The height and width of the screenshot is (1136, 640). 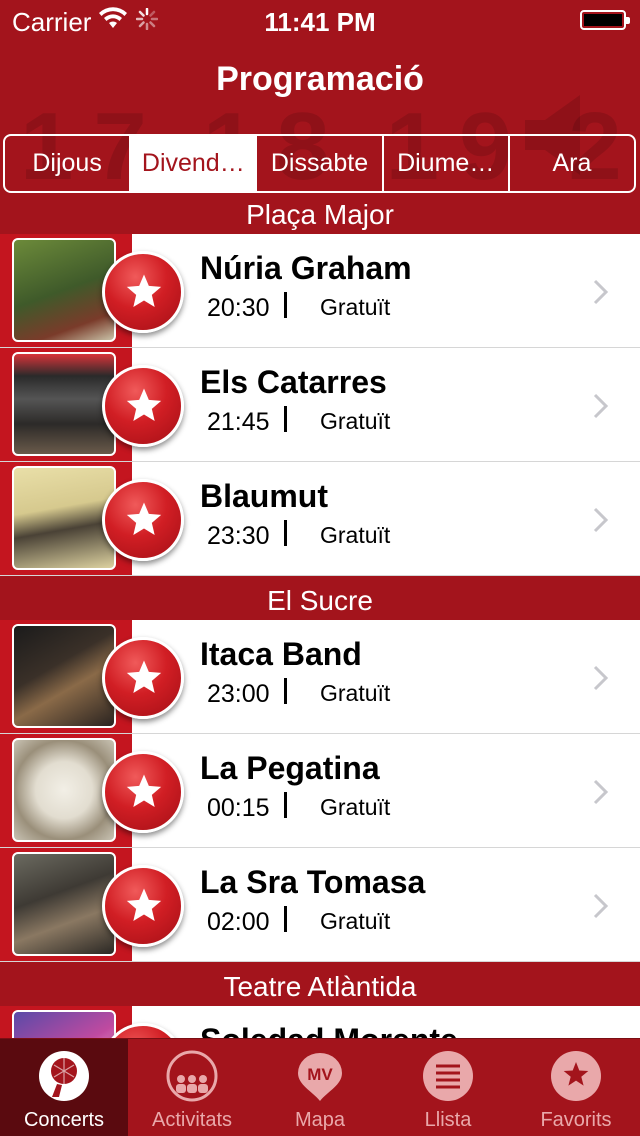 What do you see at coordinates (68, 163) in the screenshot?
I see `segment-dijous: Dijous` at bounding box center [68, 163].